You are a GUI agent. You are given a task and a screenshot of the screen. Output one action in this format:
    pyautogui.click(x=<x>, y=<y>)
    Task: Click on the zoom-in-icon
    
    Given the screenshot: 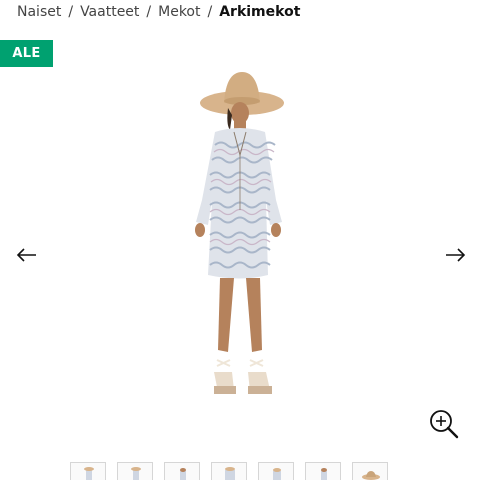 What is the action you would take?
    pyautogui.click(x=444, y=424)
    